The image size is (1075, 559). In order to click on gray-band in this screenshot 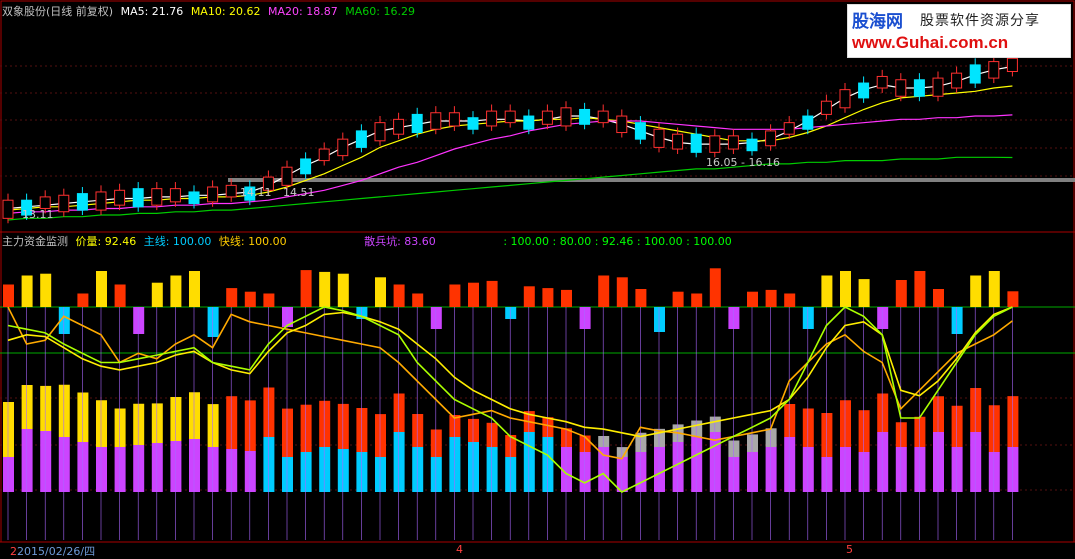, I will do `click(651, 180)`.